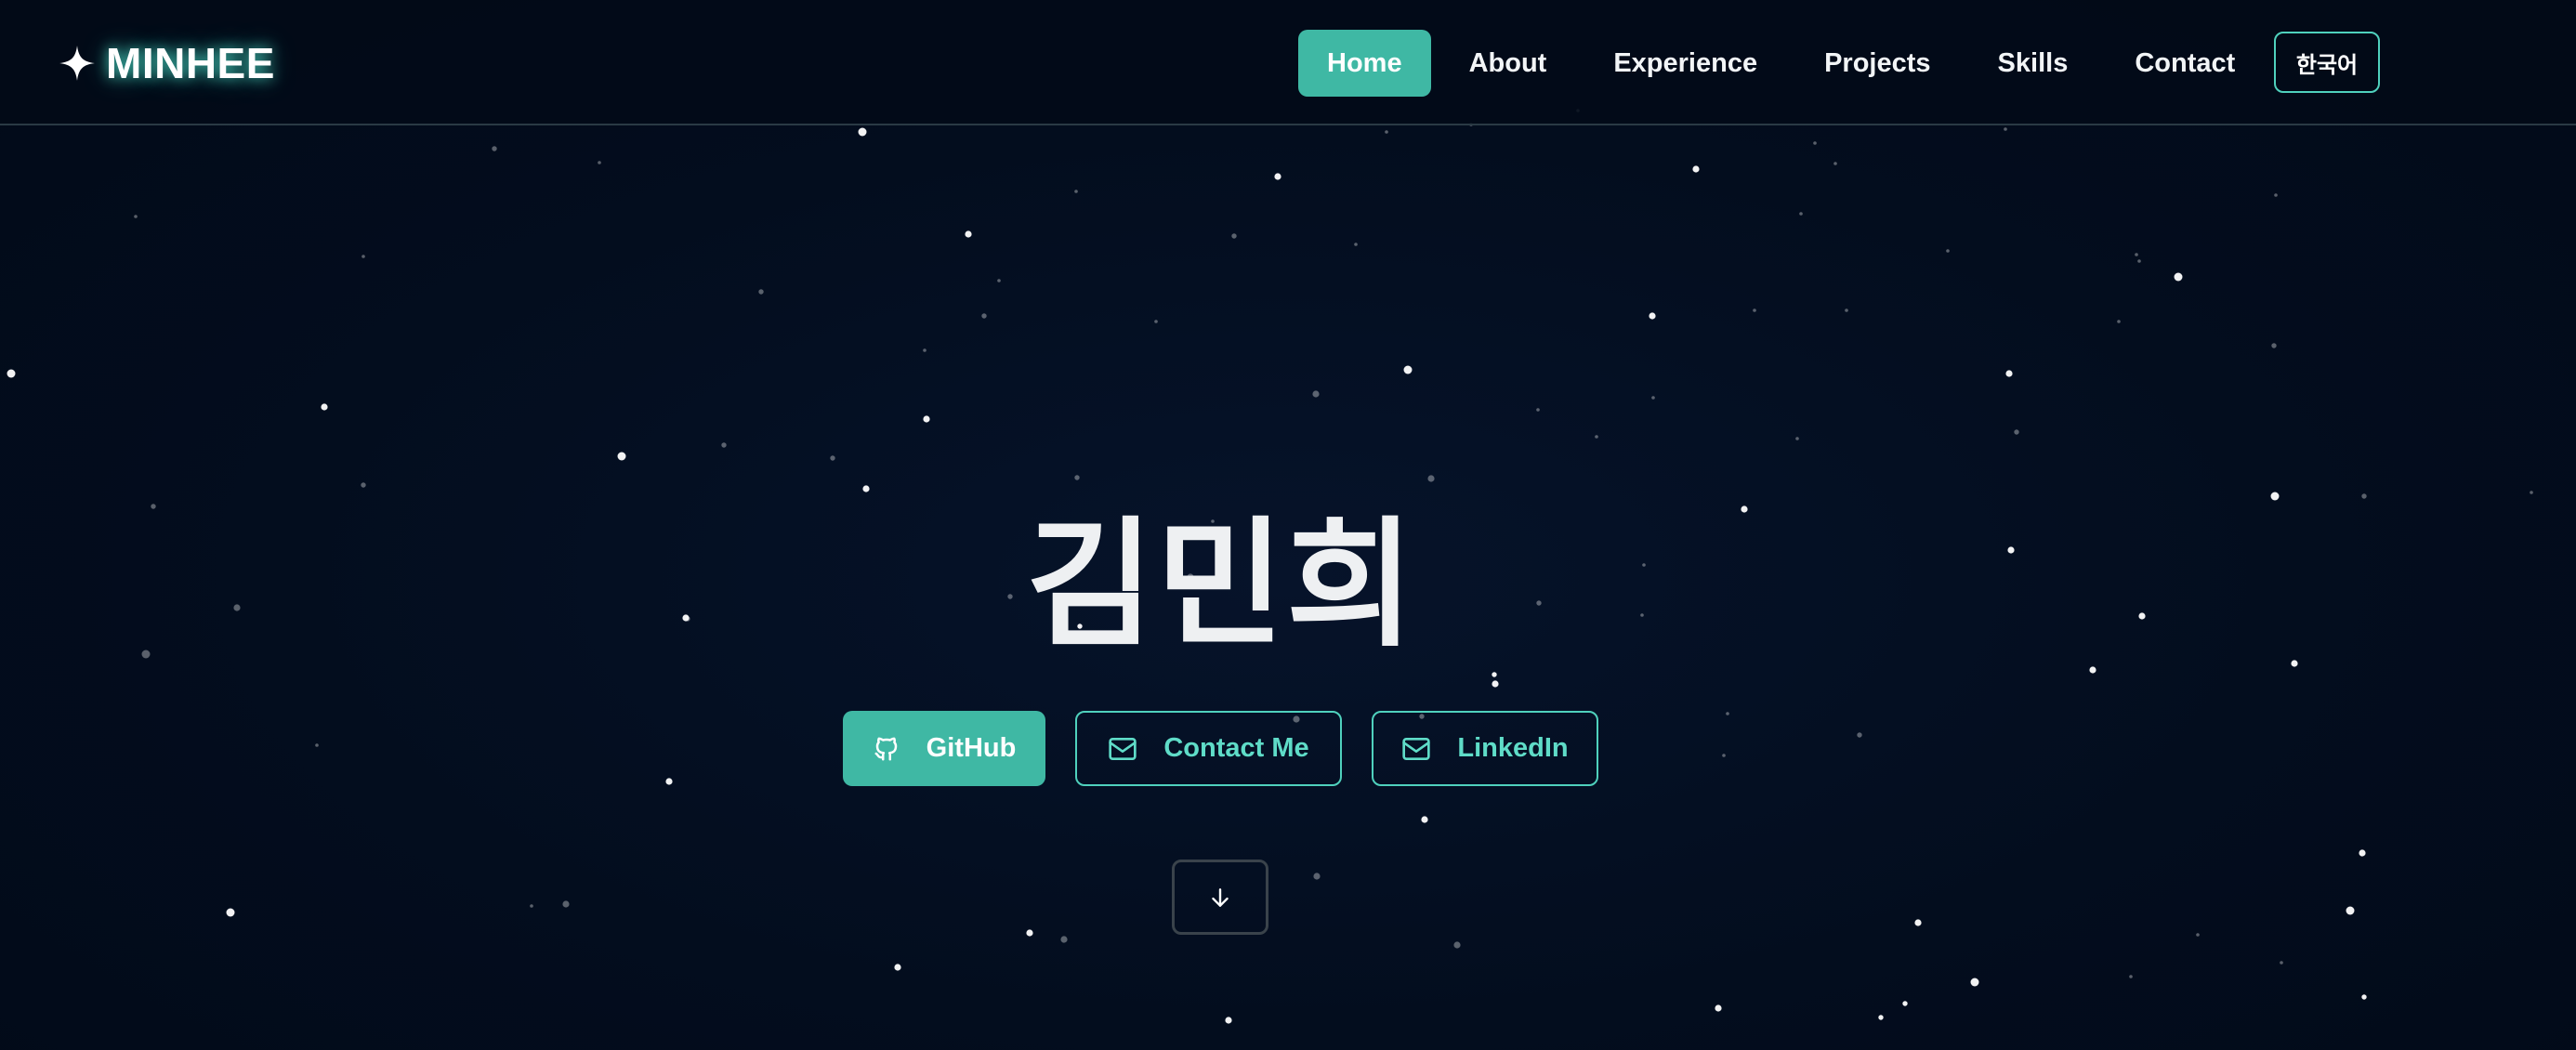  I want to click on github-button: GitHub, so click(944, 748).